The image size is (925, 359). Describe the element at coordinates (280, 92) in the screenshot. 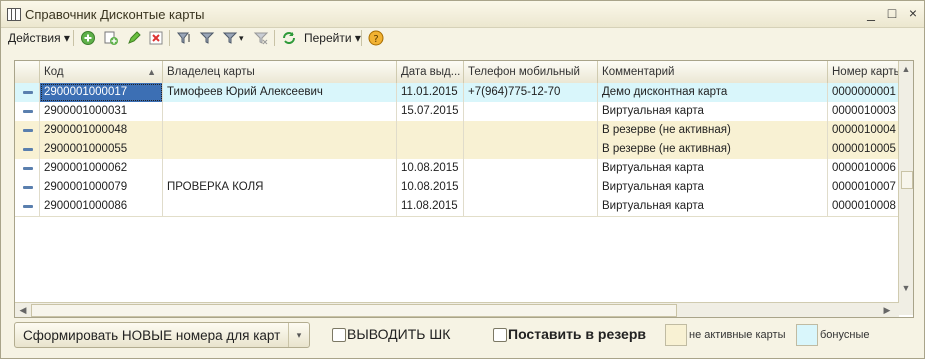

I see `cell-owner: Тимофеев Юрий Алексеевич` at that location.